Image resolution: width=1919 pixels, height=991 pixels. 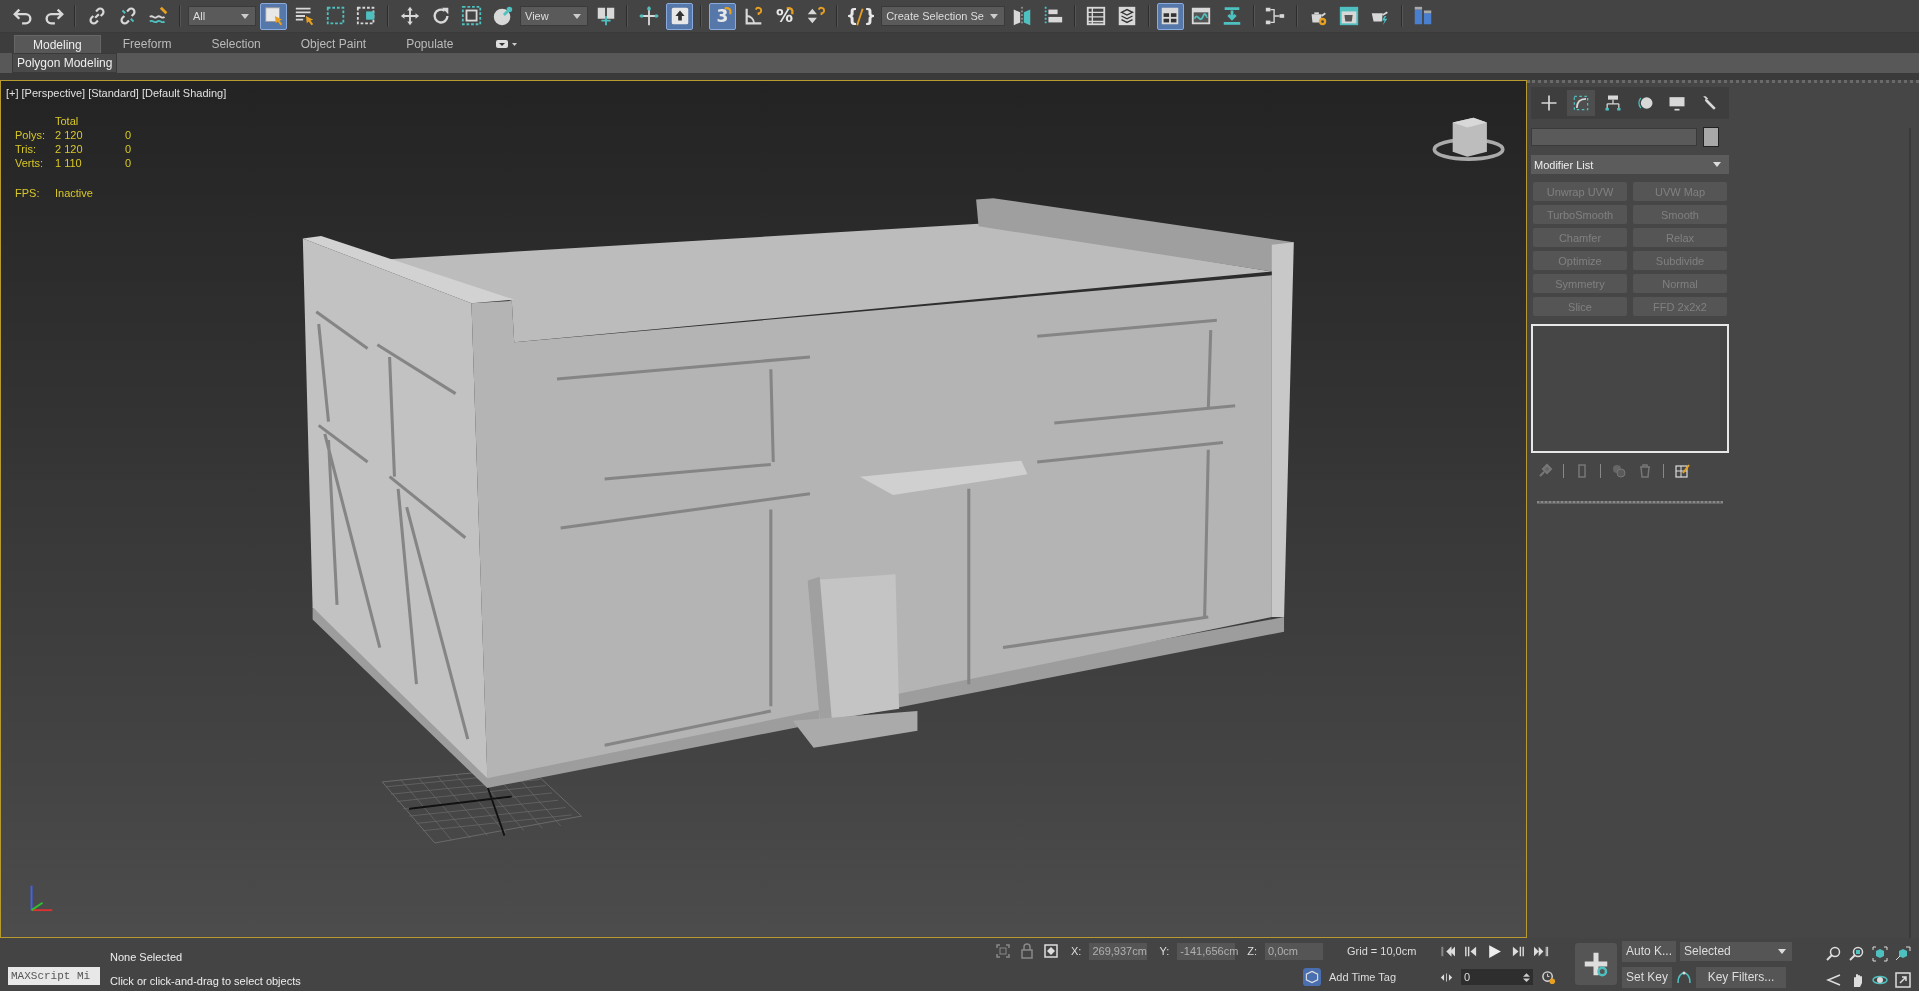 I want to click on stats-label: Tris:, so click(x=26, y=149).